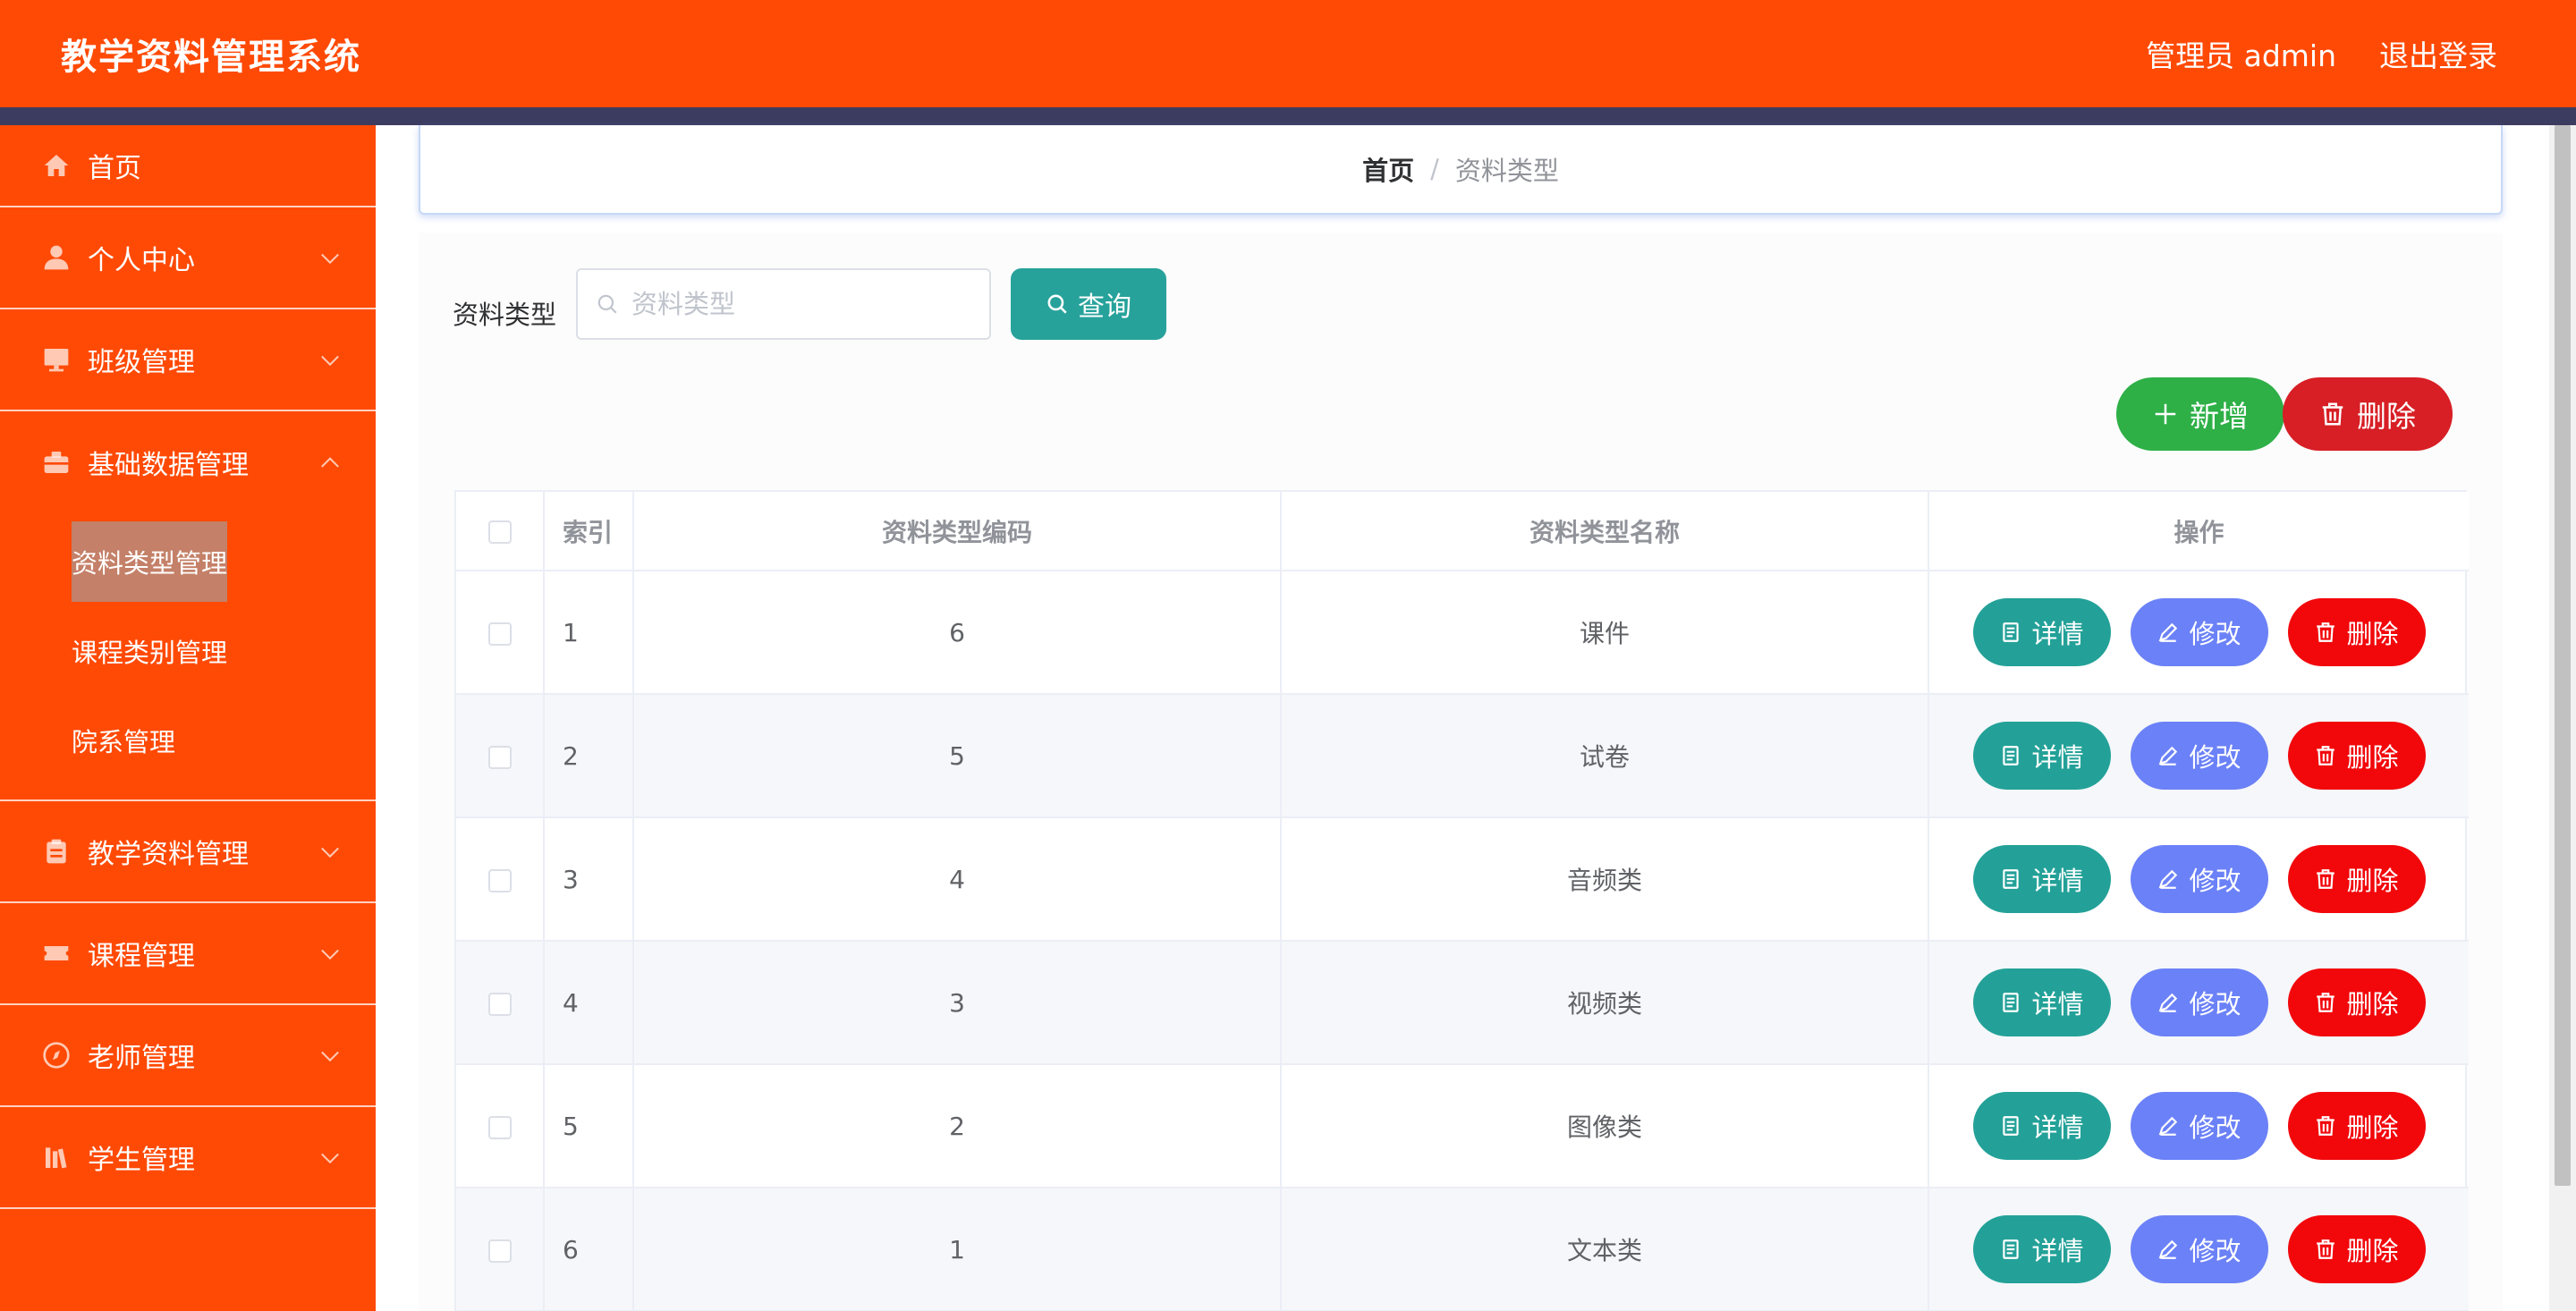 The height and width of the screenshot is (1311, 2576). Describe the element at coordinates (141, 956) in the screenshot. I see `sidebar-item-label: 课程管理` at that location.